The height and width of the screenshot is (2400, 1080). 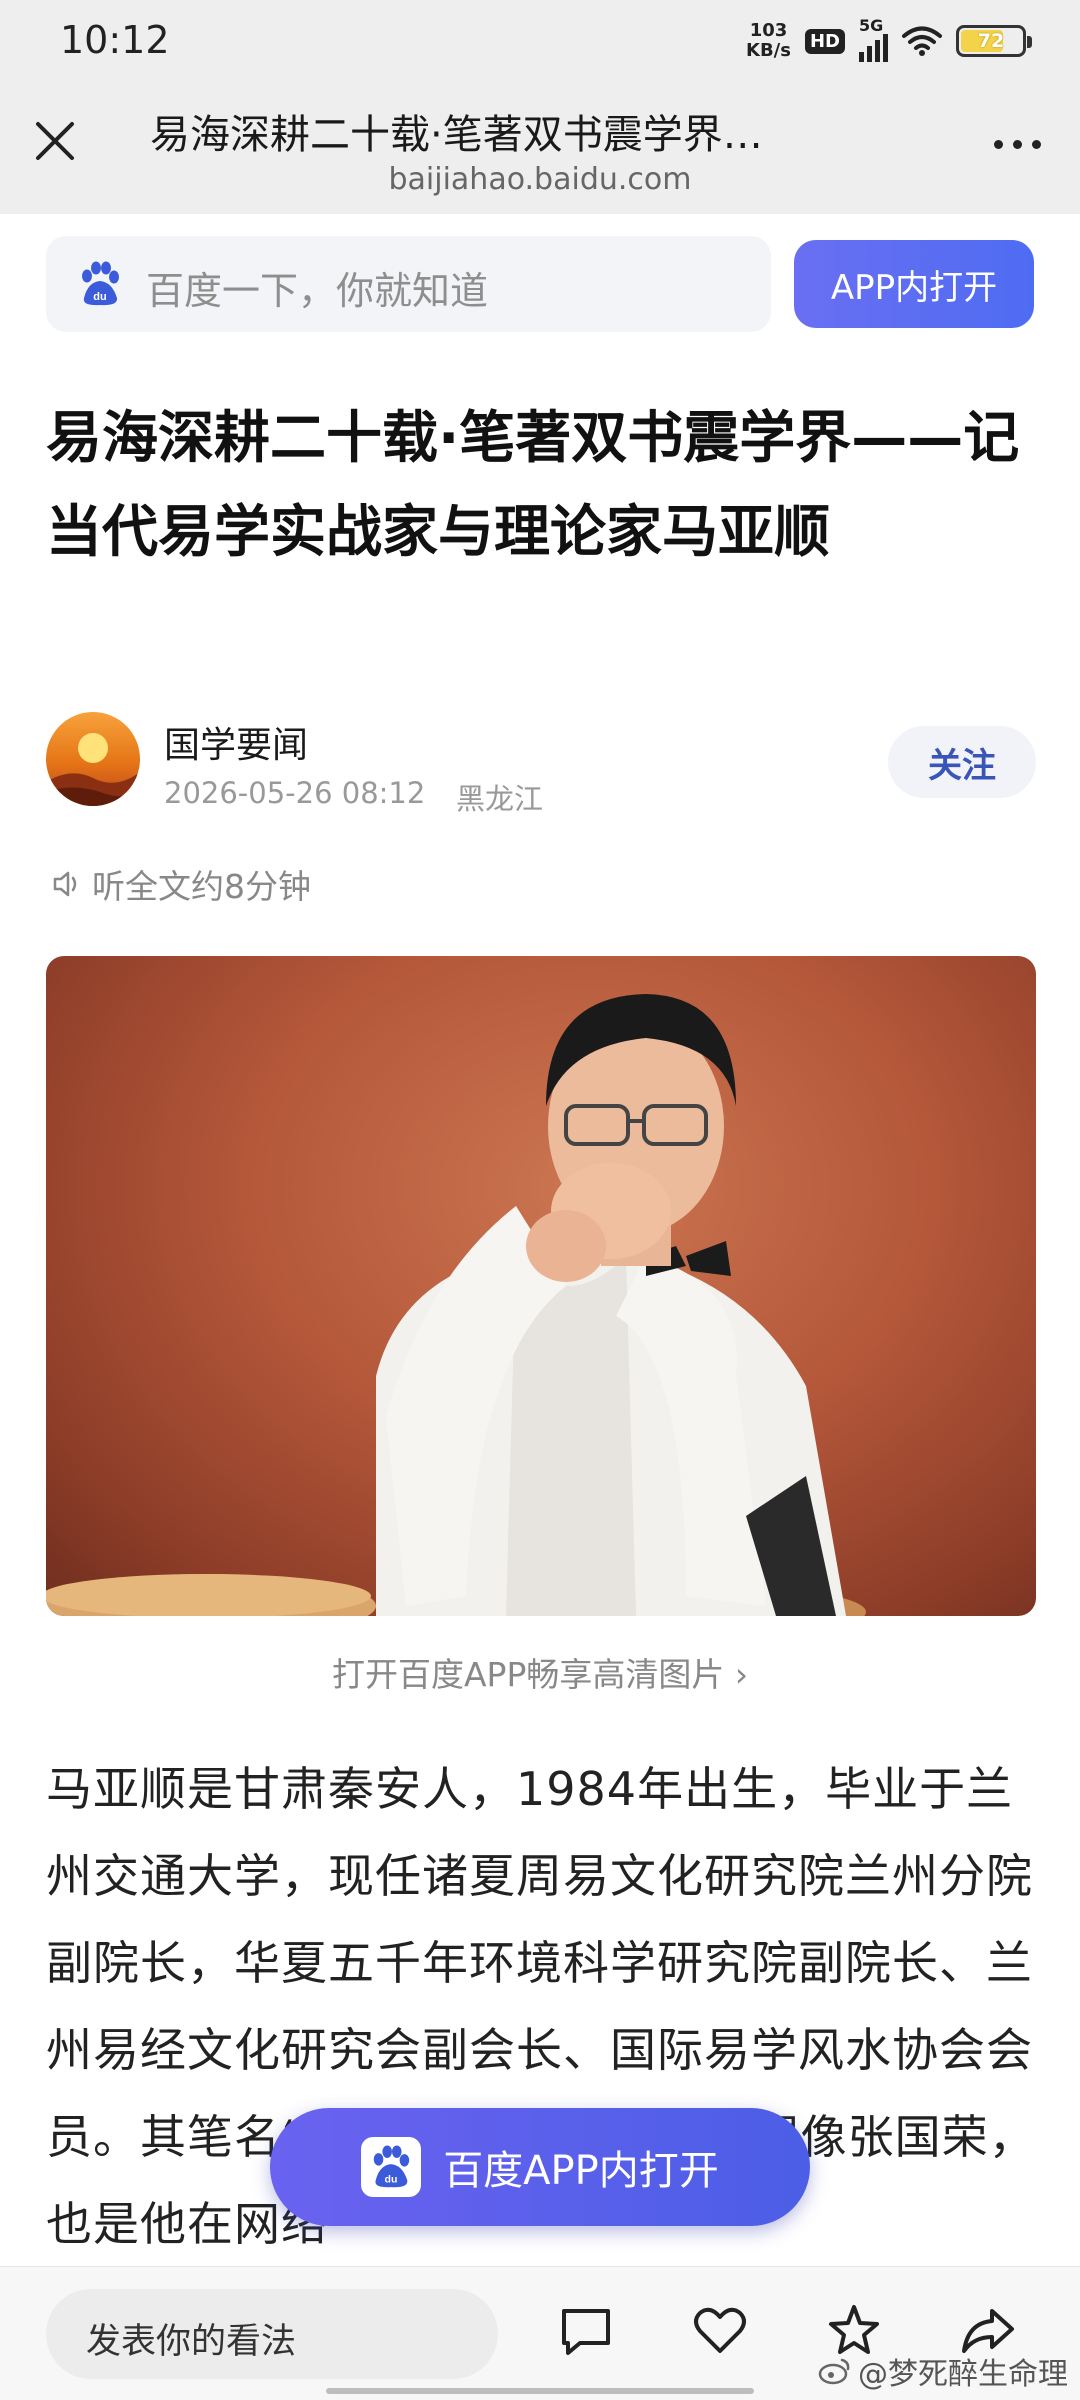 I want to click on article-title: 易海深耕二十载·笔著双书震学界——记当代易学实战家与理论家马亚顺, so click(x=533, y=485).